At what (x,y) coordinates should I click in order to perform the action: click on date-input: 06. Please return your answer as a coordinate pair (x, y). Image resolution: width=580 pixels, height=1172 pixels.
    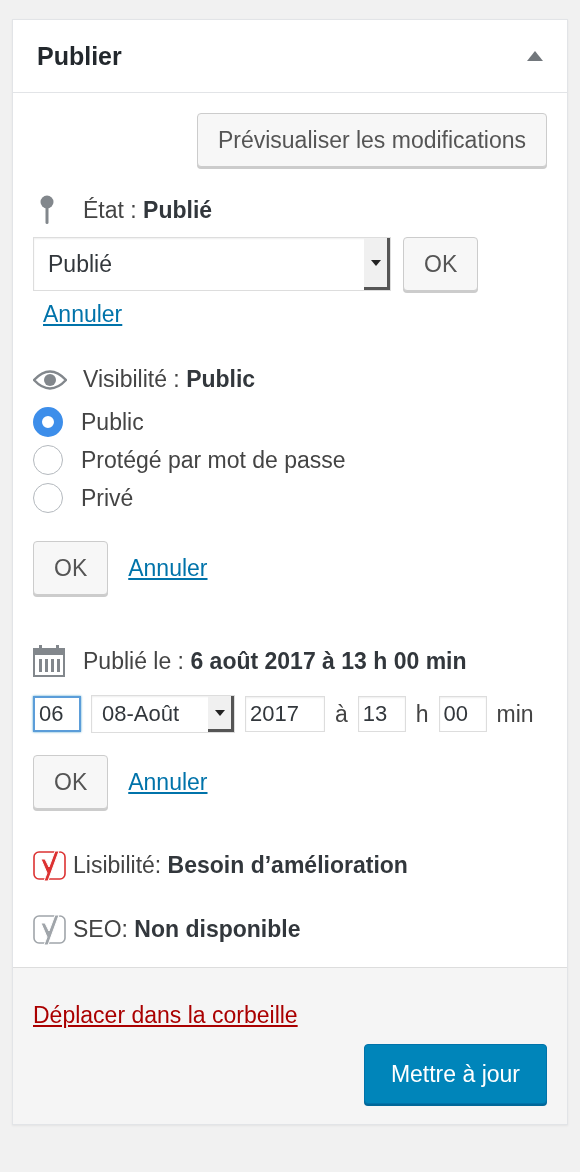
    Looking at the image, I should click on (57, 714).